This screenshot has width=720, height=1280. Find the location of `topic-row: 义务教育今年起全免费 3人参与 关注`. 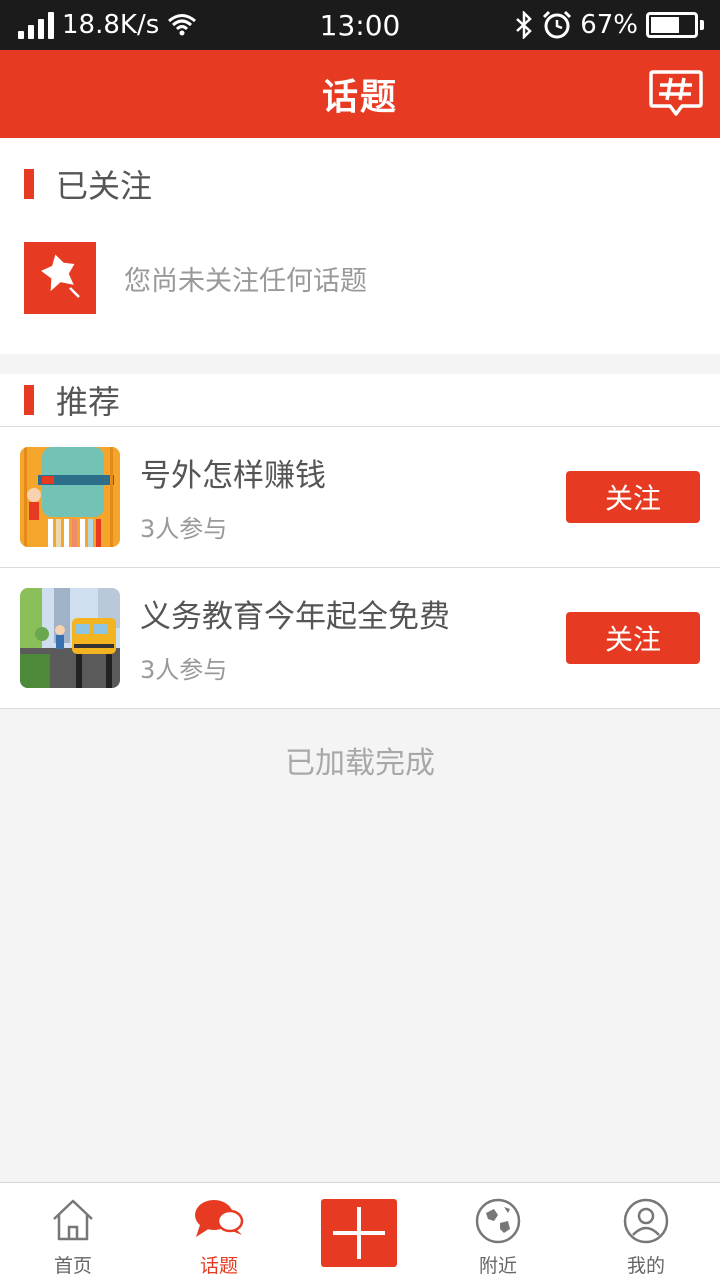

topic-row: 义务教育今年起全免费 3人参与 关注 is located at coordinates (360, 638).